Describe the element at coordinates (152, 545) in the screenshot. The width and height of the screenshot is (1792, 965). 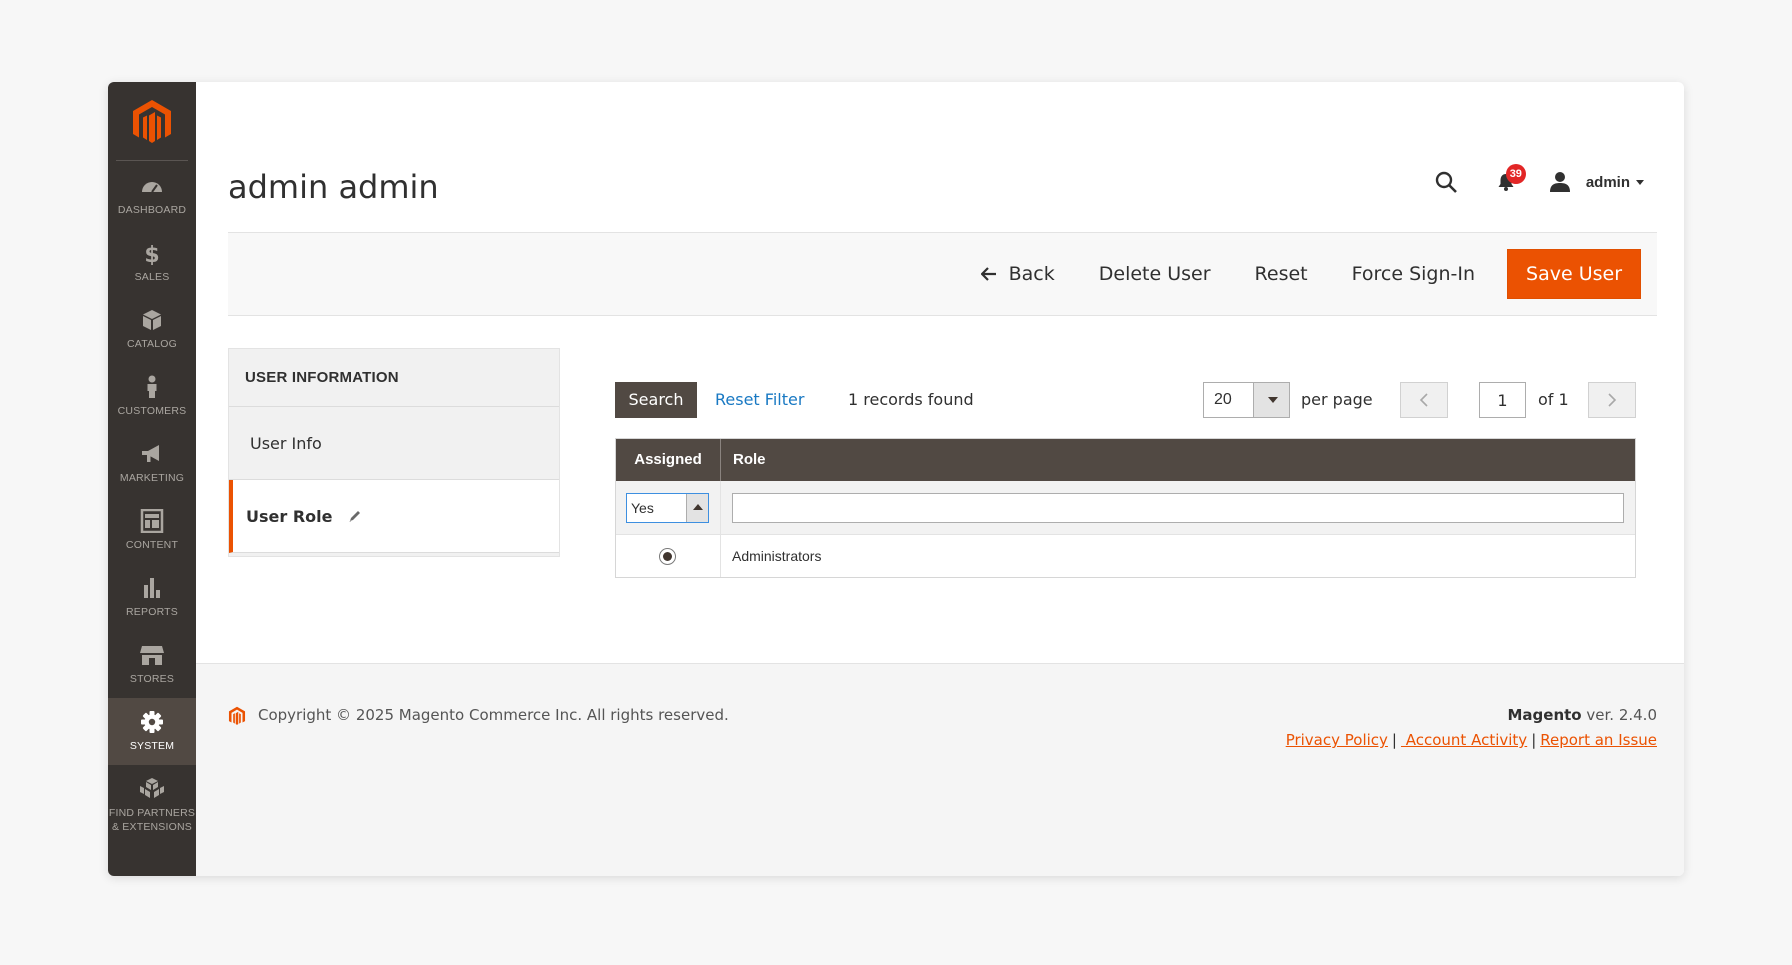
I see `nav-label: CONTENT` at that location.